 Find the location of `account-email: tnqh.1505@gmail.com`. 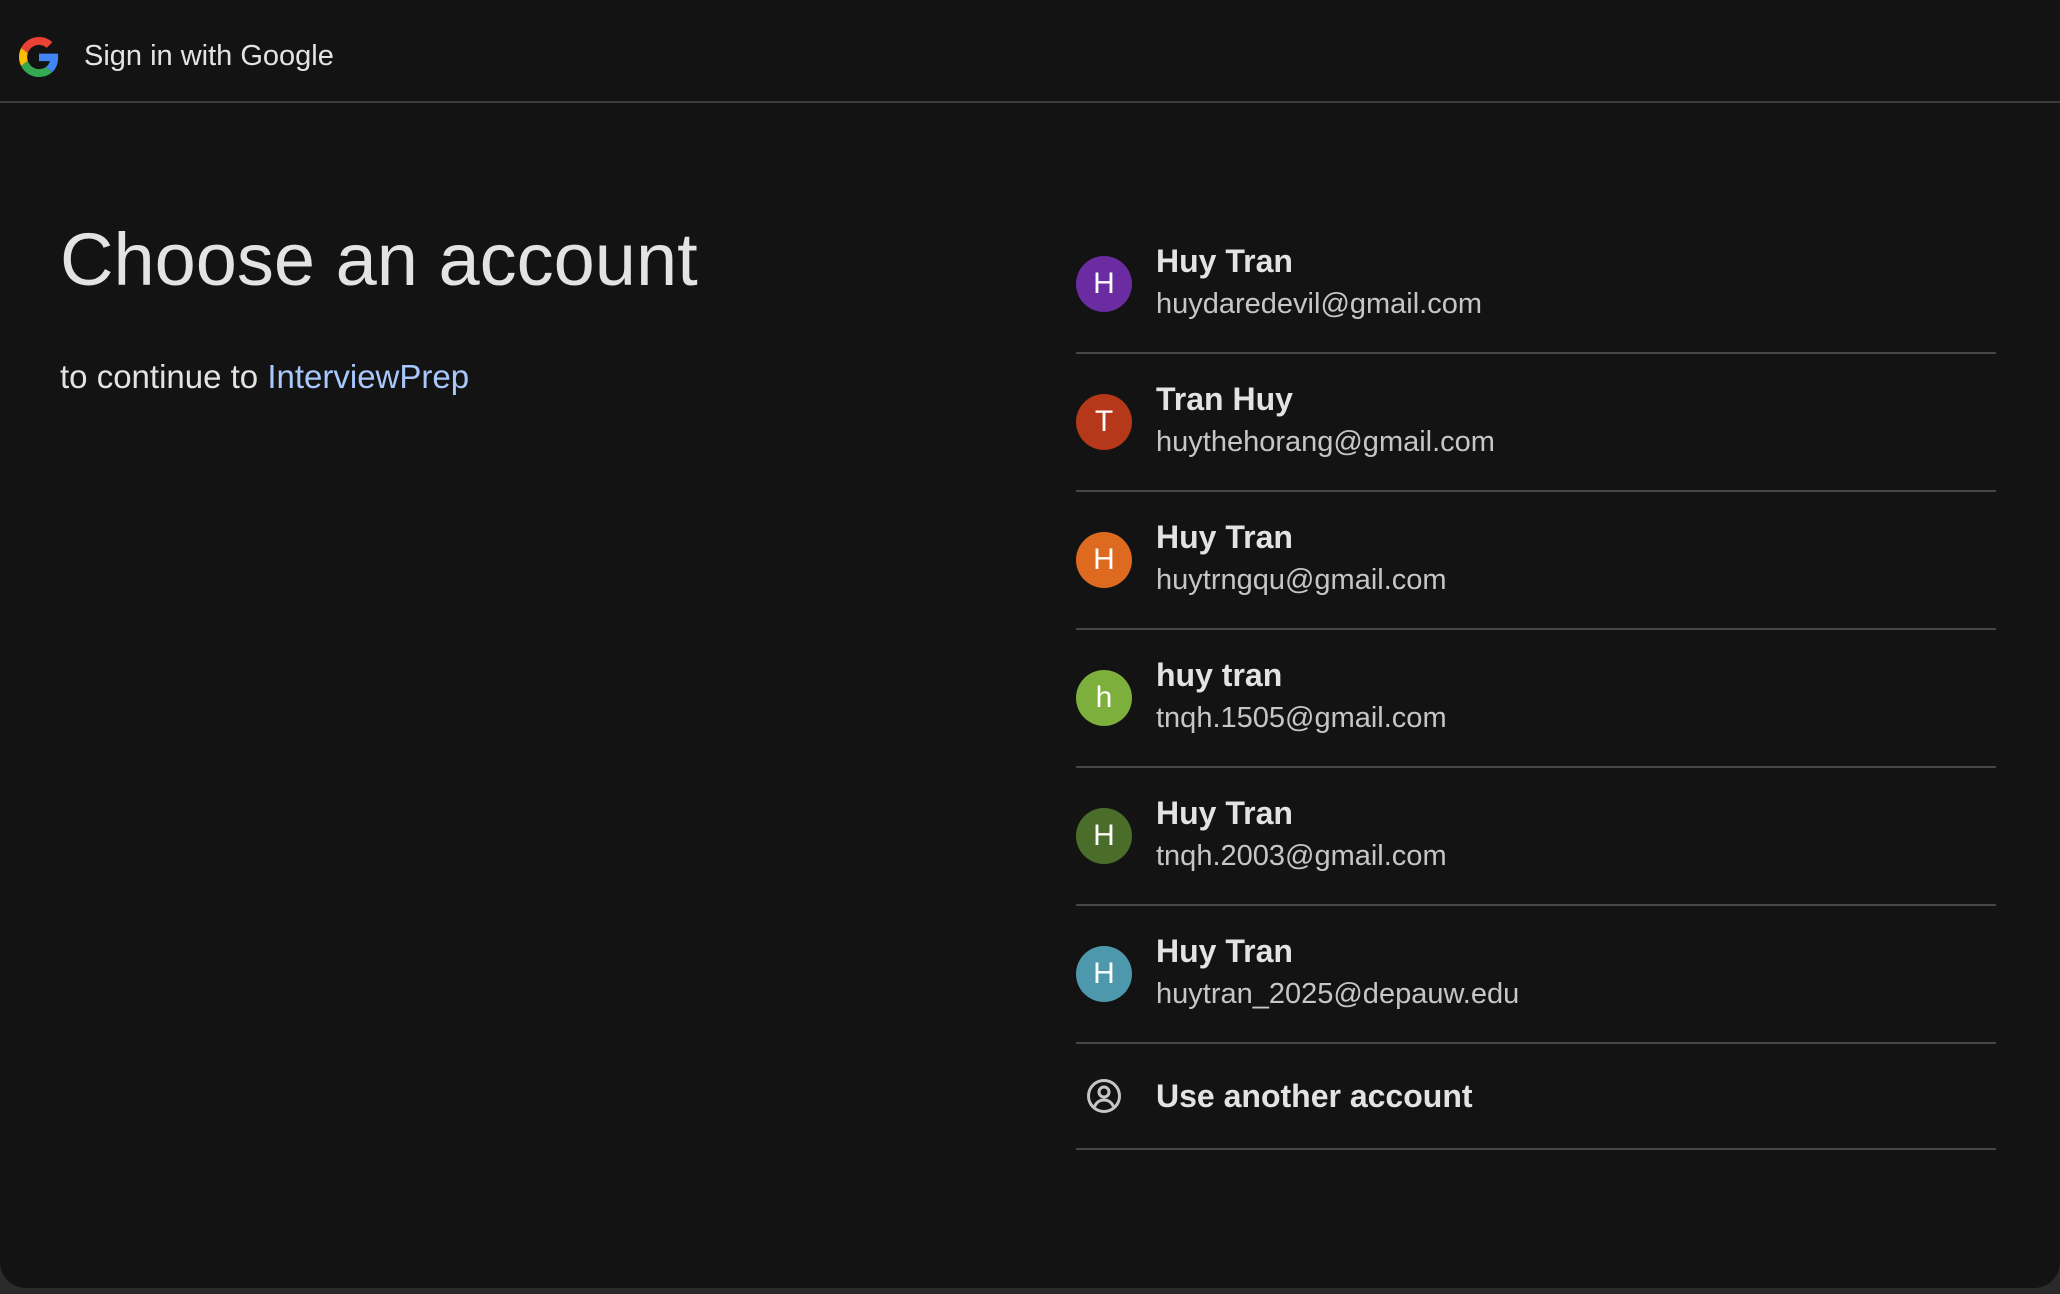

account-email: tnqh.1505@gmail.com is located at coordinates (1301, 718).